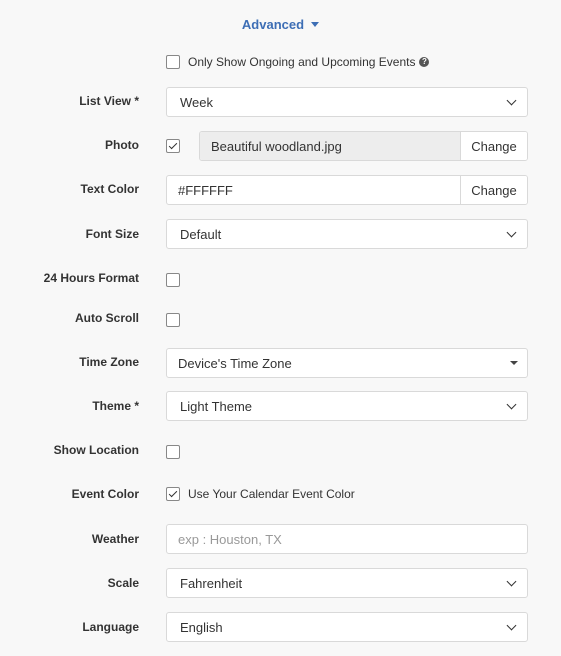 The height and width of the screenshot is (656, 561). I want to click on scale-select: Fahrenheit, so click(347, 583).